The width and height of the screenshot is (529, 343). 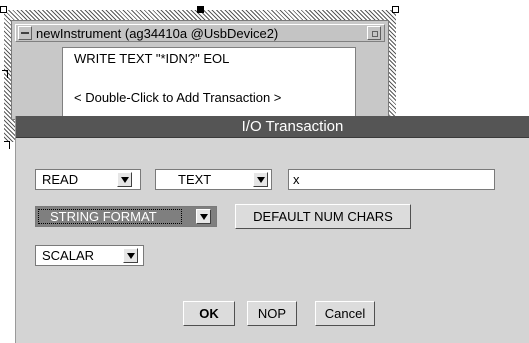 What do you see at coordinates (272, 313) in the screenshot?
I see `nop-button: NOP` at bounding box center [272, 313].